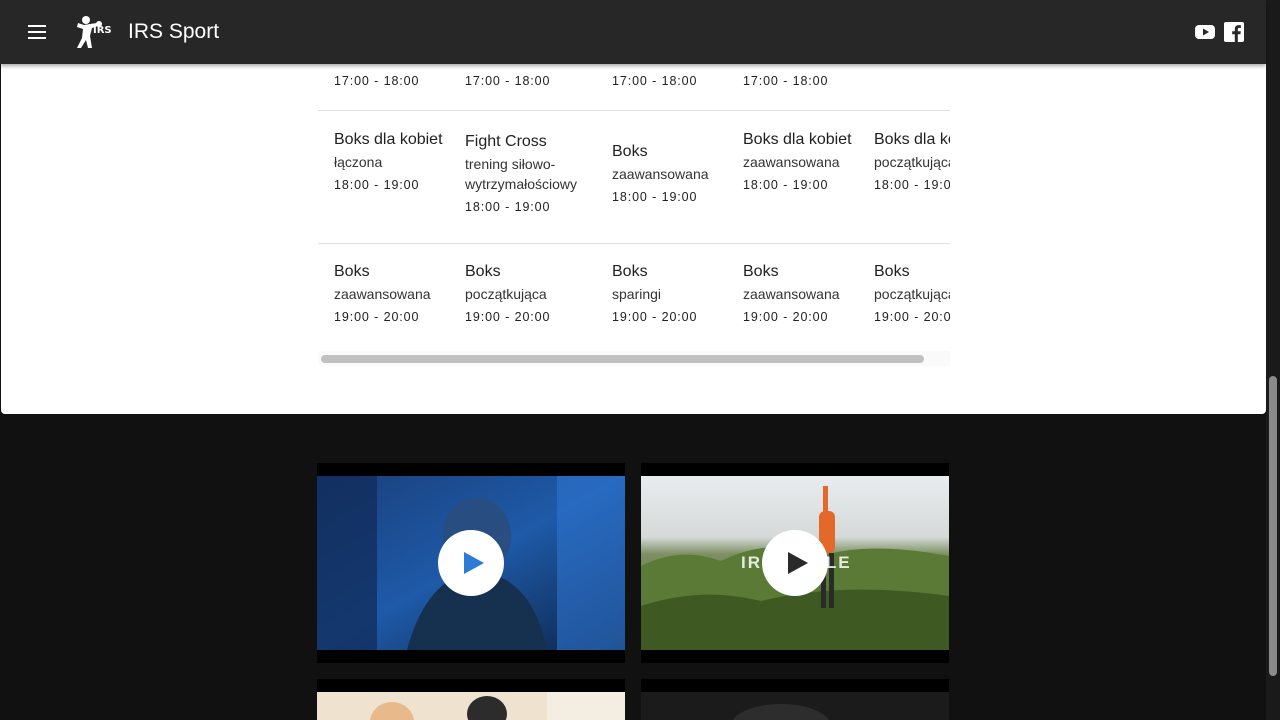  What do you see at coordinates (102, 30) in the screenshot?
I see `svg-text: IRS` at bounding box center [102, 30].